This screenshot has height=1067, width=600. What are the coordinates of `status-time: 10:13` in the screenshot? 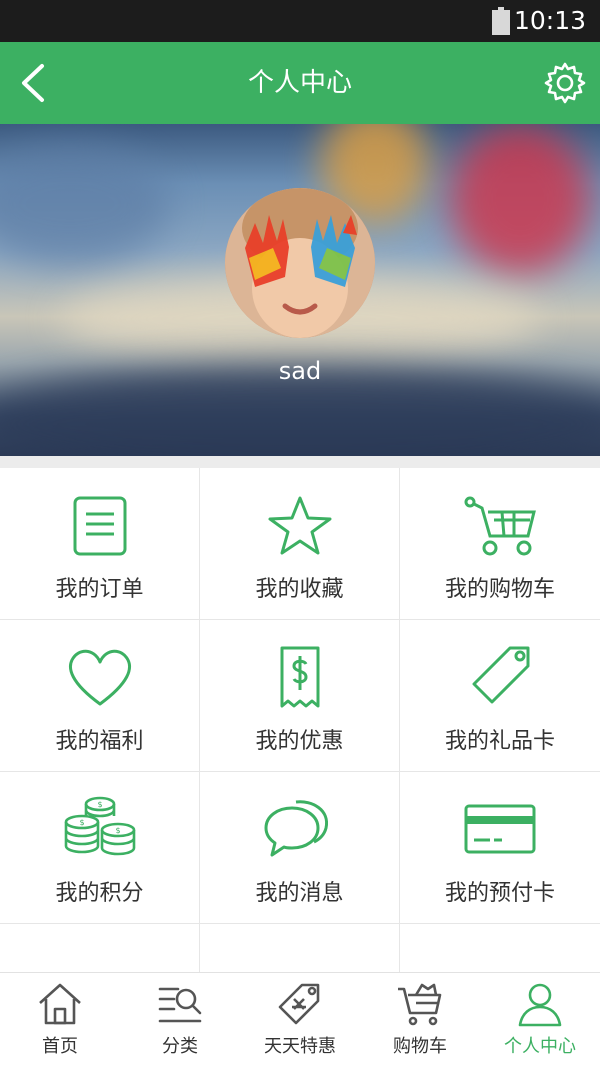 It's located at (549, 20).